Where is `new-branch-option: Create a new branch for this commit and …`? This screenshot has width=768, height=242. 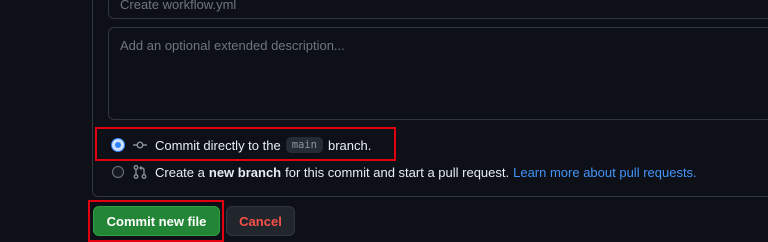
new-branch-option: Create a new branch for this commit and … is located at coordinates (404, 172).